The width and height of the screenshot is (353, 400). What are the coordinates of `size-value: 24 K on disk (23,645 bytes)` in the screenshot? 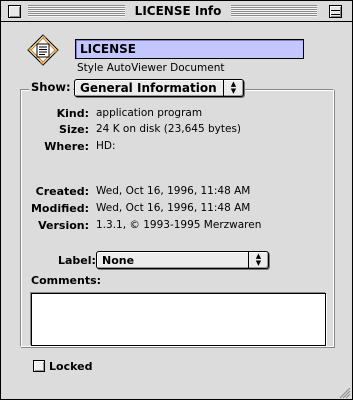 It's located at (169, 129).